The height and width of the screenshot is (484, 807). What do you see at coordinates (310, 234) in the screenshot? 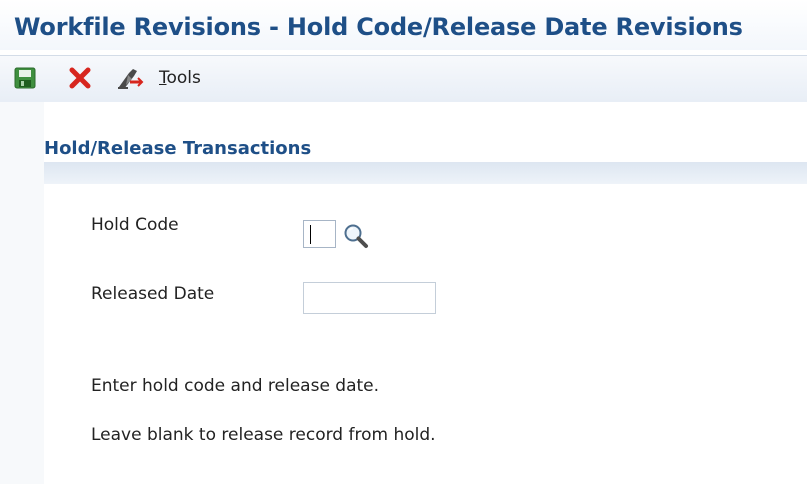
I see `text-caret` at bounding box center [310, 234].